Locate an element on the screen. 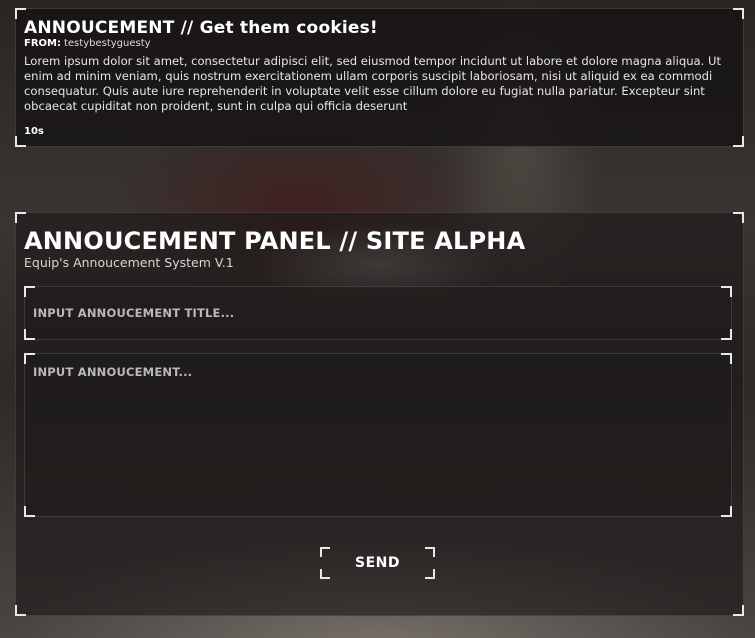 This screenshot has width=755, height=638. sender-name: testybestyguesty is located at coordinates (107, 43).